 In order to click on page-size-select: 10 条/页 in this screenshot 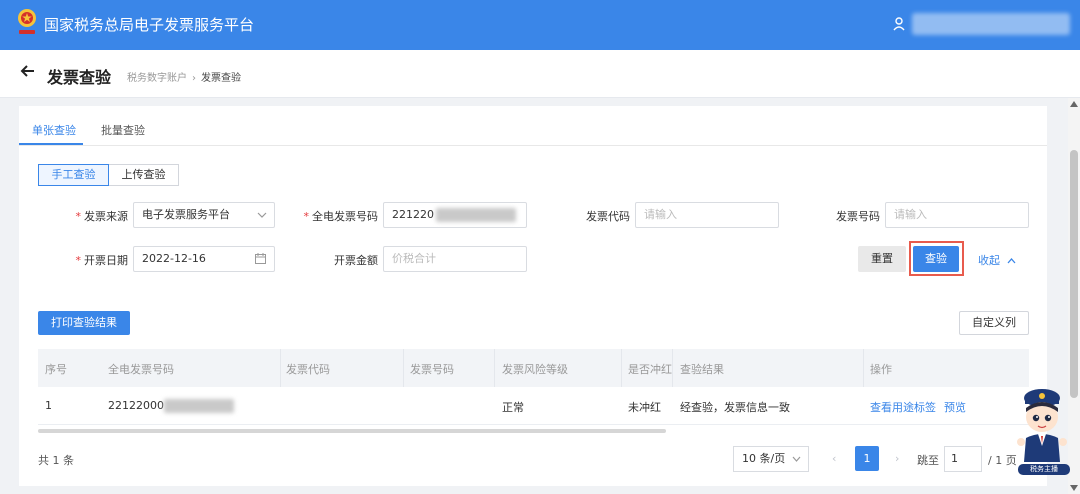, I will do `click(771, 459)`.